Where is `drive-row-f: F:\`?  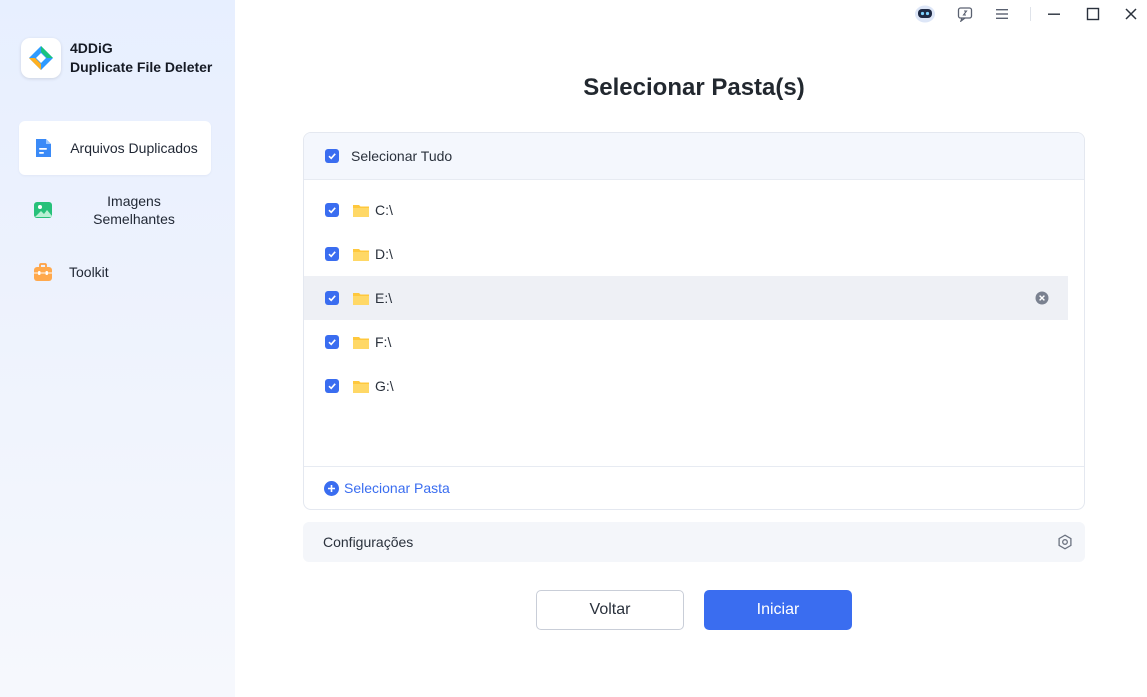 drive-row-f: F:\ is located at coordinates (686, 342).